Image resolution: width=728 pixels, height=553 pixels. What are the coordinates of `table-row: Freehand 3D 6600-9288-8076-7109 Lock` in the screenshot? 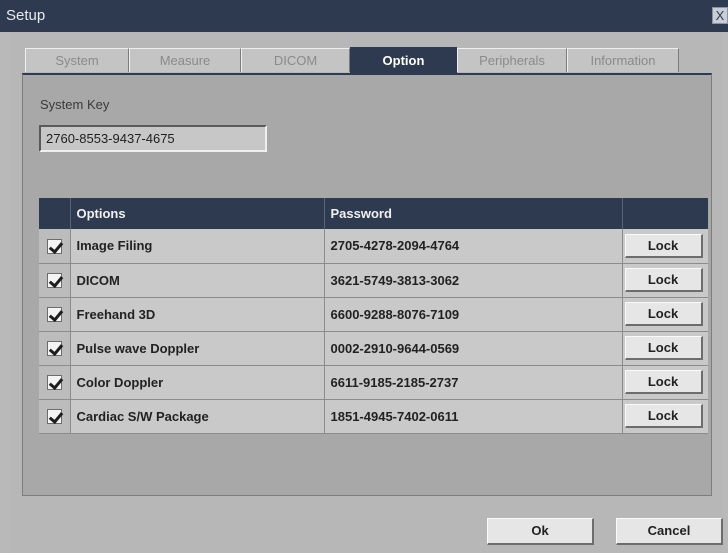 It's located at (373, 314).